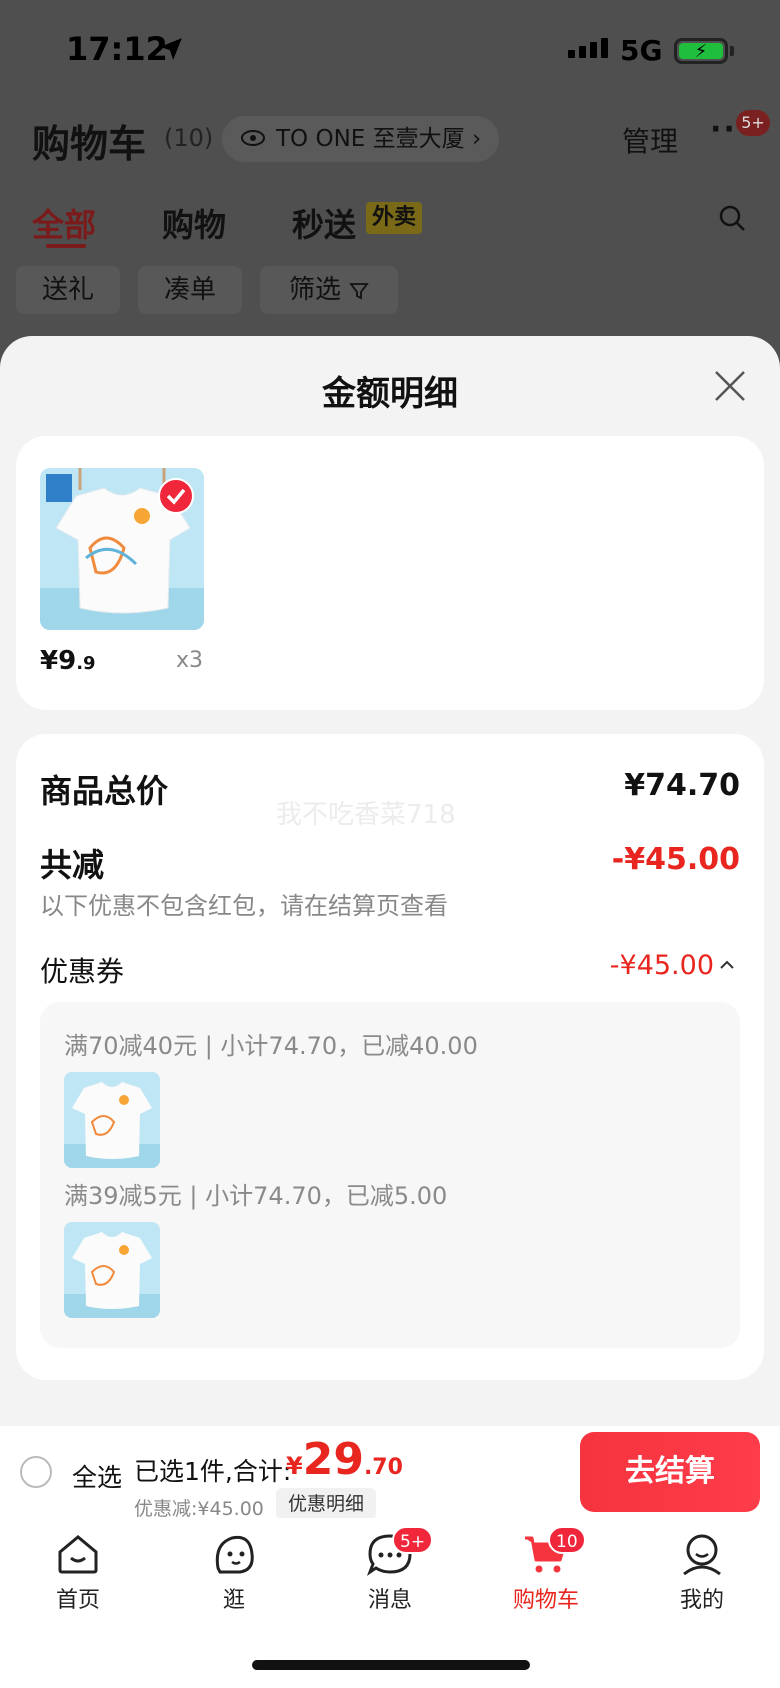 Image resolution: width=780 pixels, height=1688 pixels. What do you see at coordinates (650, 140) in the screenshot?
I see `manage-button: 管理` at bounding box center [650, 140].